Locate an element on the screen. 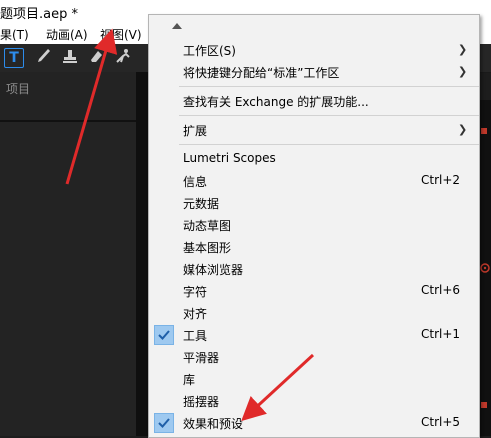 Image resolution: width=491 pixels, height=438 pixels. annotation-arrow-effects-presets is located at coordinates (278, 387).